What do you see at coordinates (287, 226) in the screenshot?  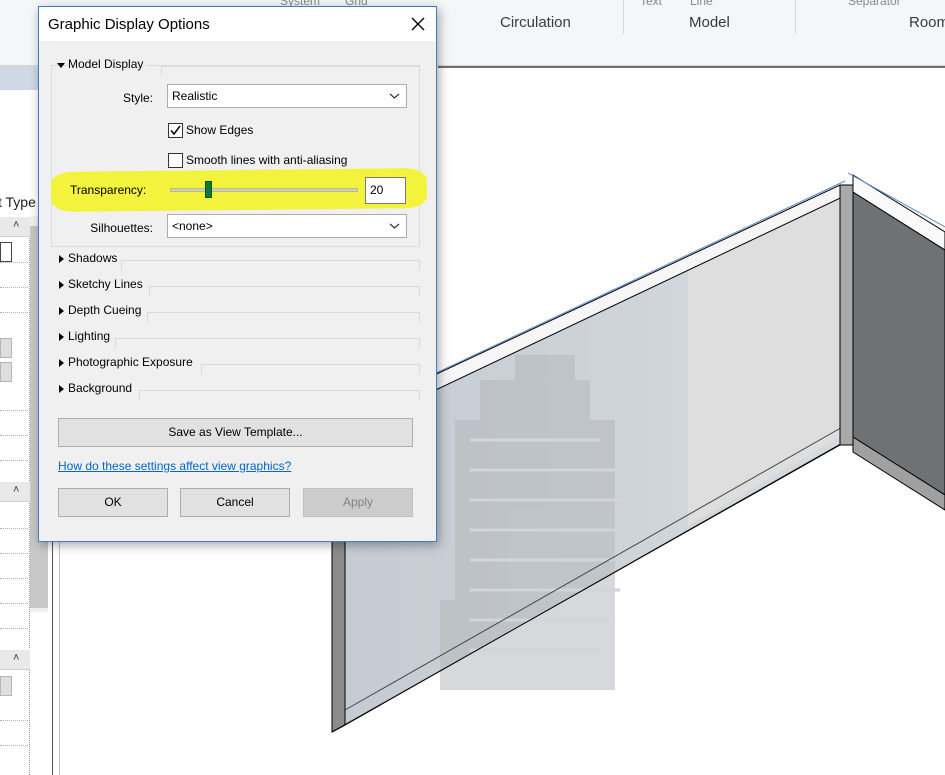 I see `silhouettes-dropdown: <none>` at bounding box center [287, 226].